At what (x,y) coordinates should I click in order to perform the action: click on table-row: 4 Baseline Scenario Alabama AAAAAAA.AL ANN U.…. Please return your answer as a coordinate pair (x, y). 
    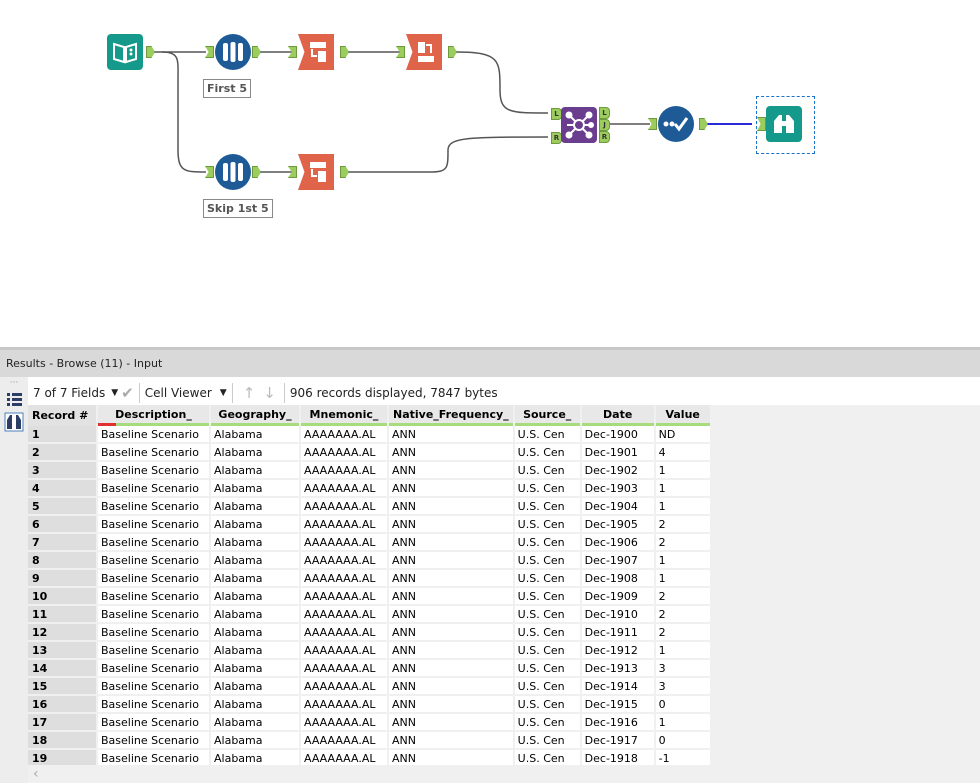
    Looking at the image, I should click on (369, 489).